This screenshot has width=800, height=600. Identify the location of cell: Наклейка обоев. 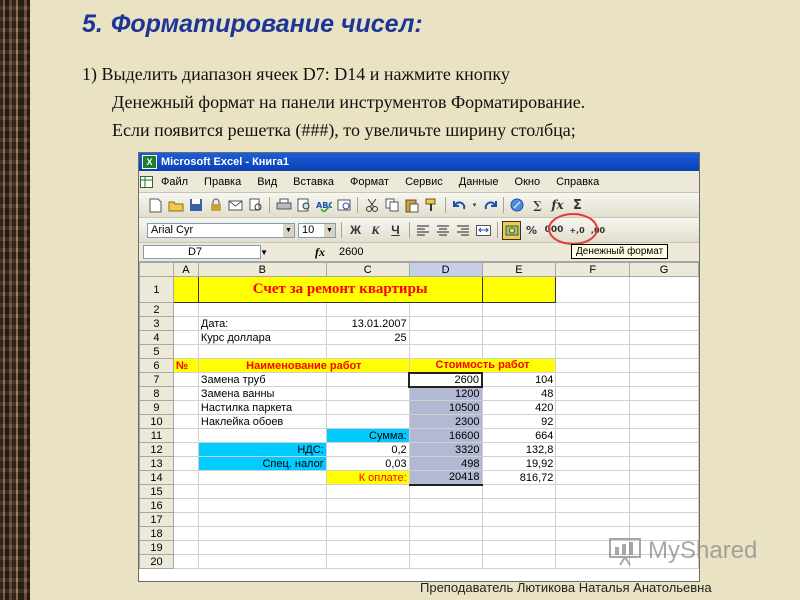
(262, 421).